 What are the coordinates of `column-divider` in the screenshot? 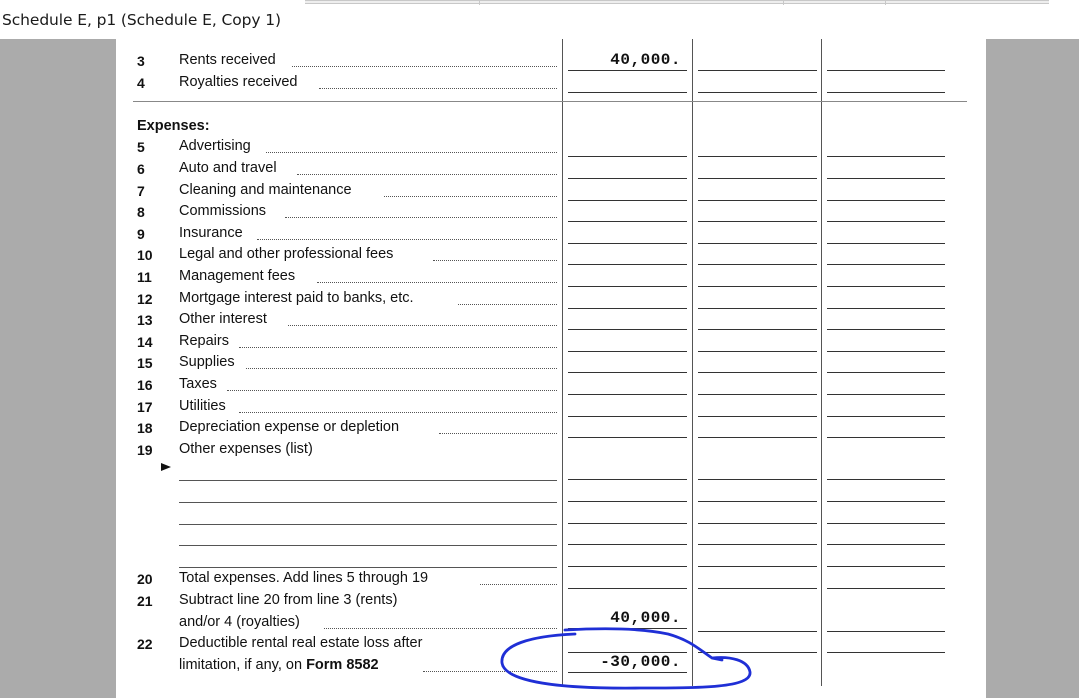 It's located at (821, 362).